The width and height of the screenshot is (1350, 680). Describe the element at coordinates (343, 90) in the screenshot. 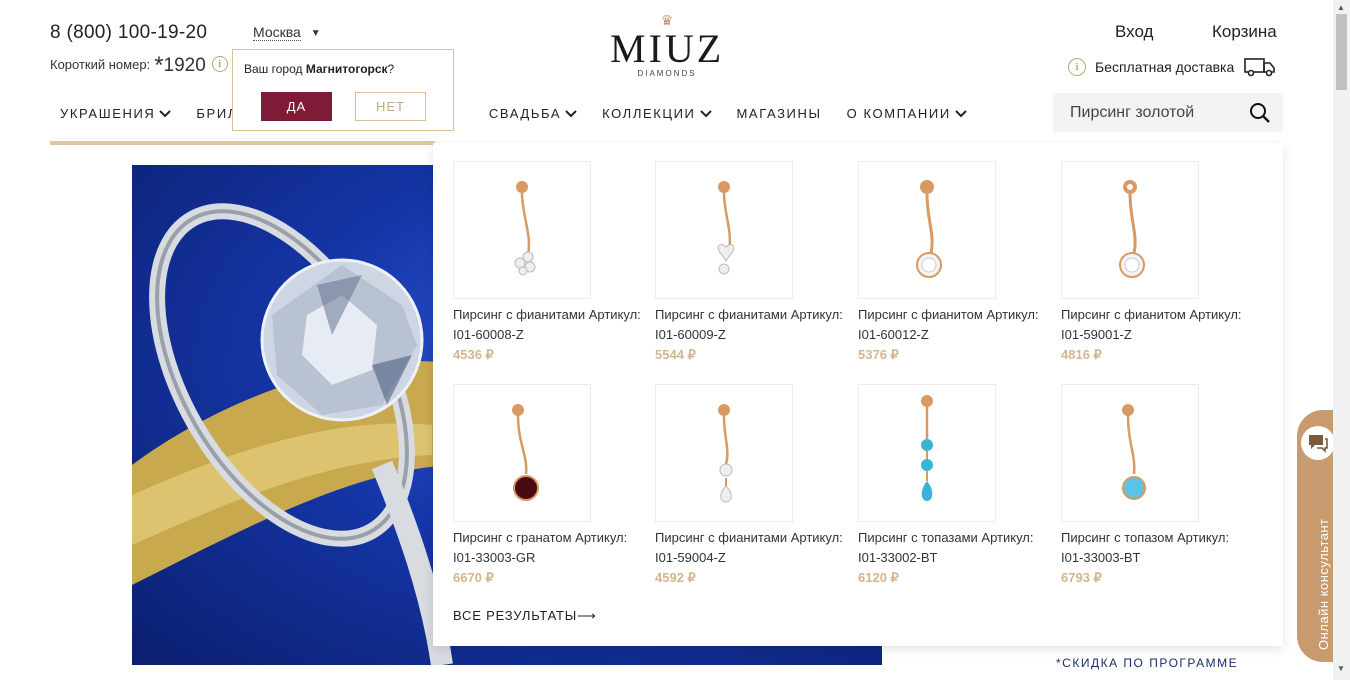

I see `city-confirm-popup: Ваш город Магнитогорск? ДА НЕТ` at that location.